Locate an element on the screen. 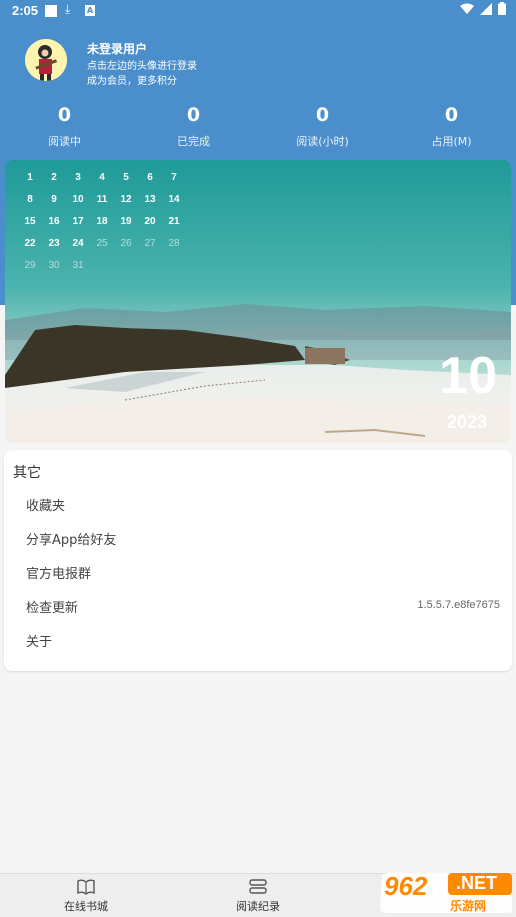 This screenshot has width=516, height=917. watermark-text: 乐游网 is located at coordinates (468, 906).